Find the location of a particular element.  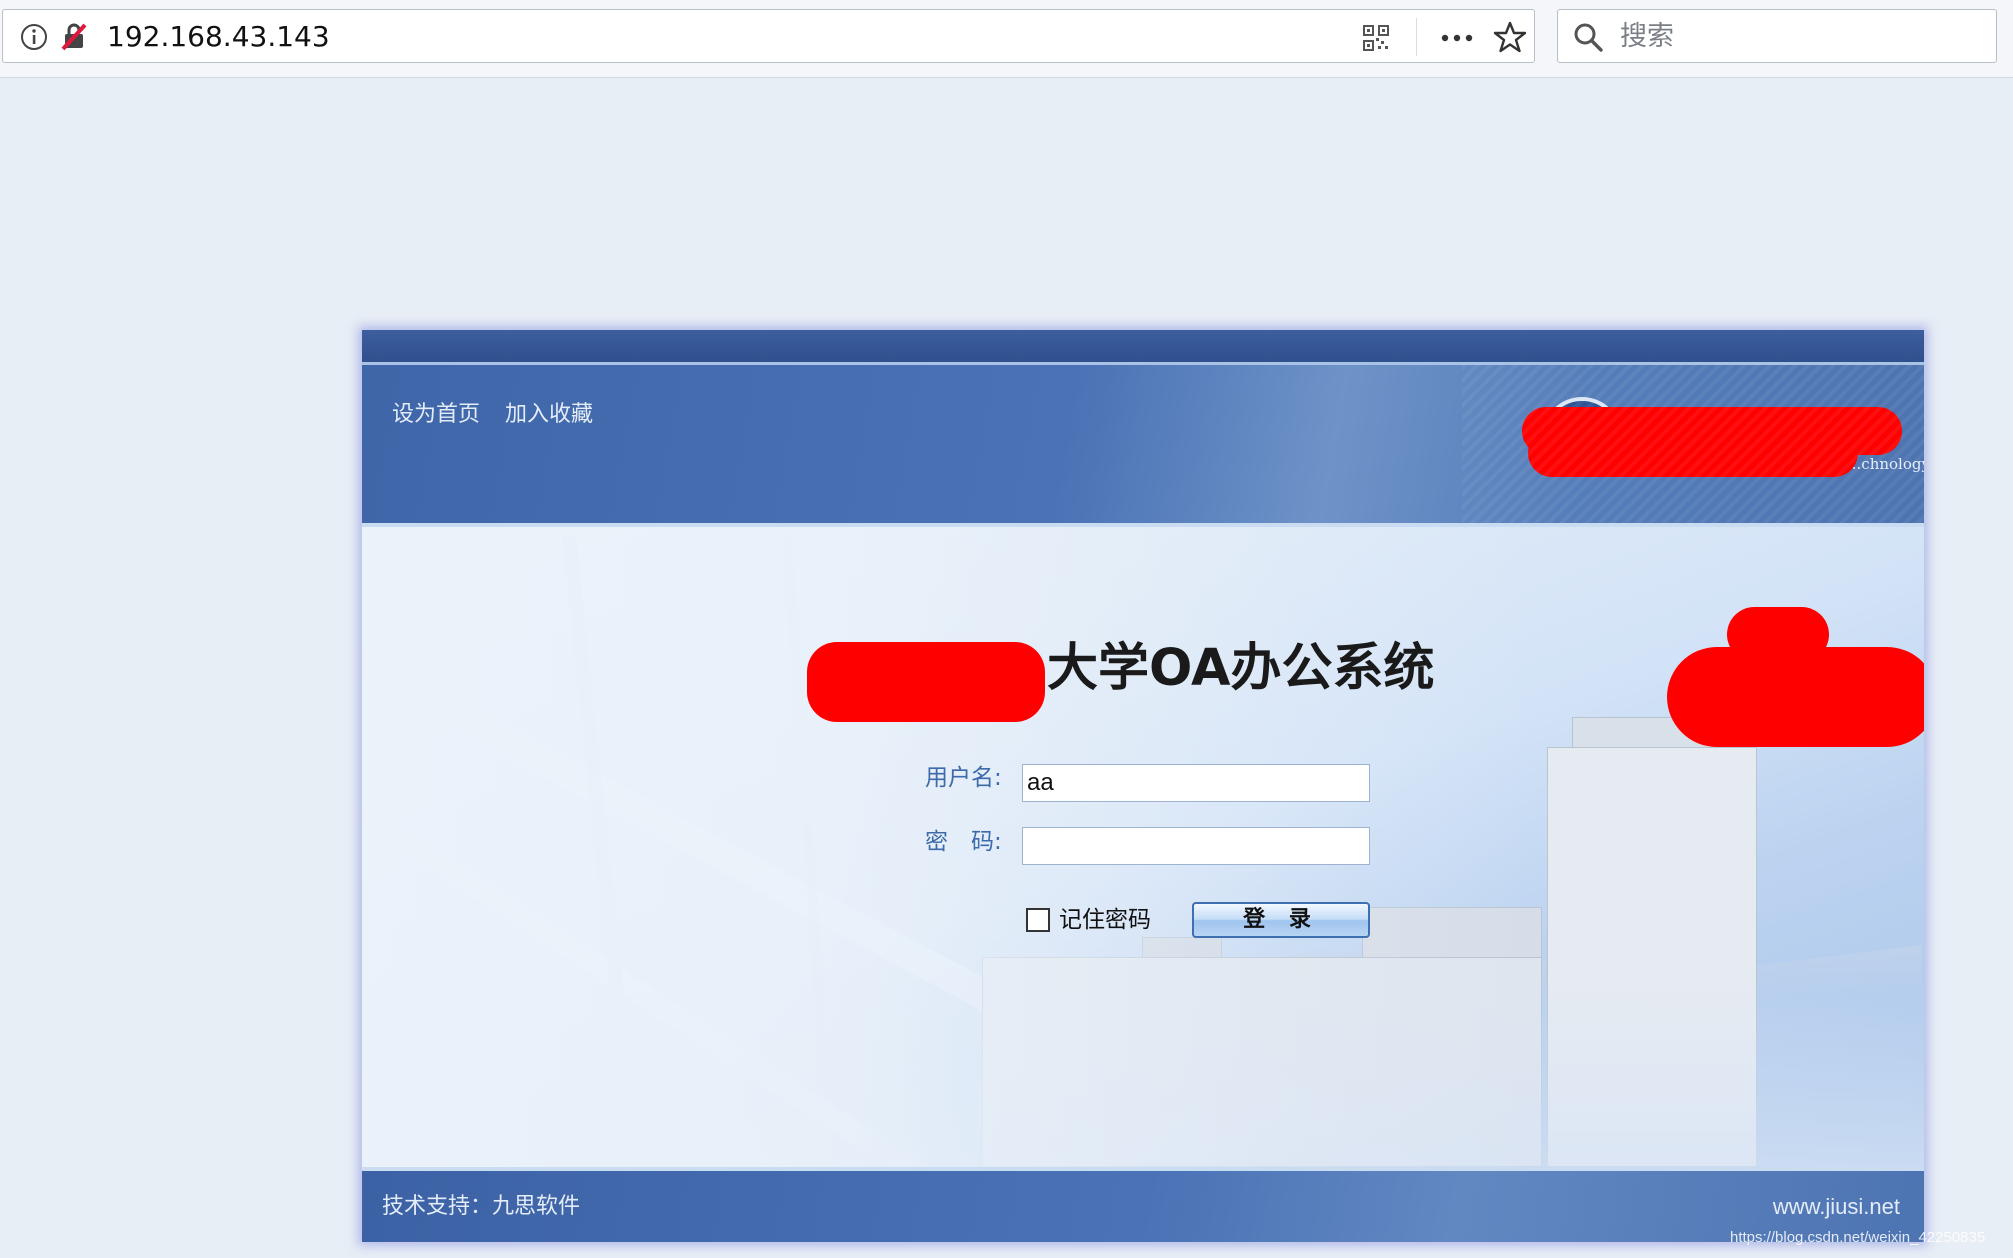

address-bar: 192.168.43.143 is located at coordinates (768, 36).